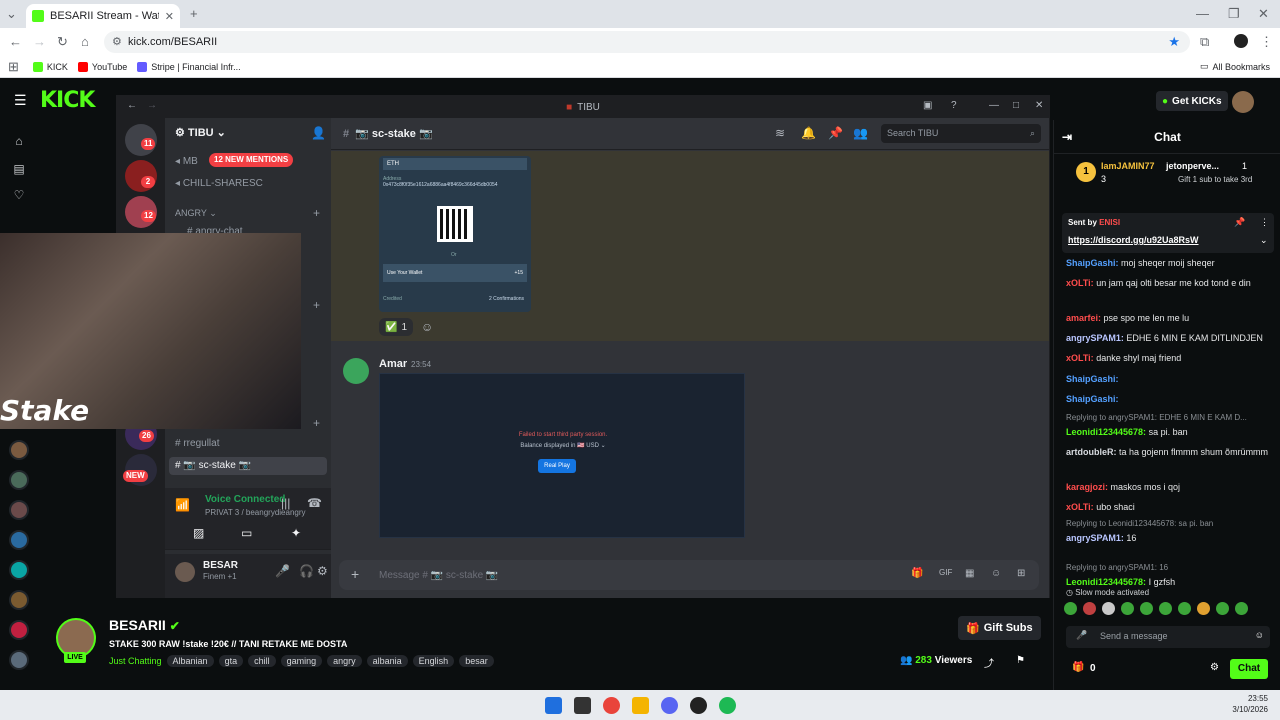 This screenshot has height=720, width=1280. What do you see at coordinates (1171, 567) in the screenshot?
I see `reply-context: Replying to angrySPAM1: 16` at bounding box center [1171, 567].